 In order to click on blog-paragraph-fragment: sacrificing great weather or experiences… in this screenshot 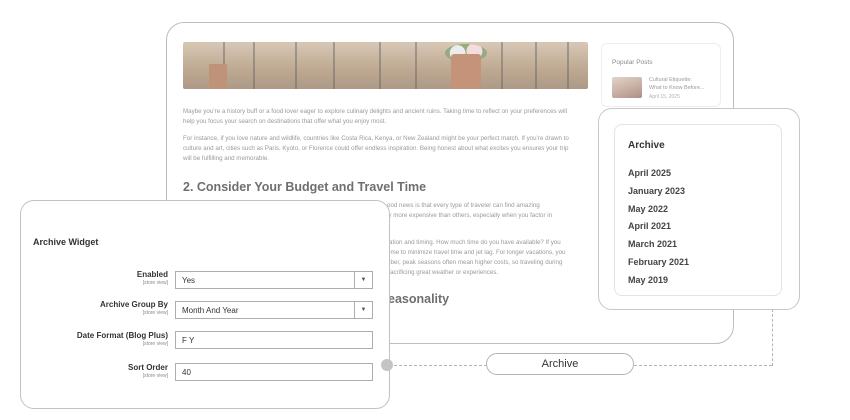, I will do `click(443, 272)`.